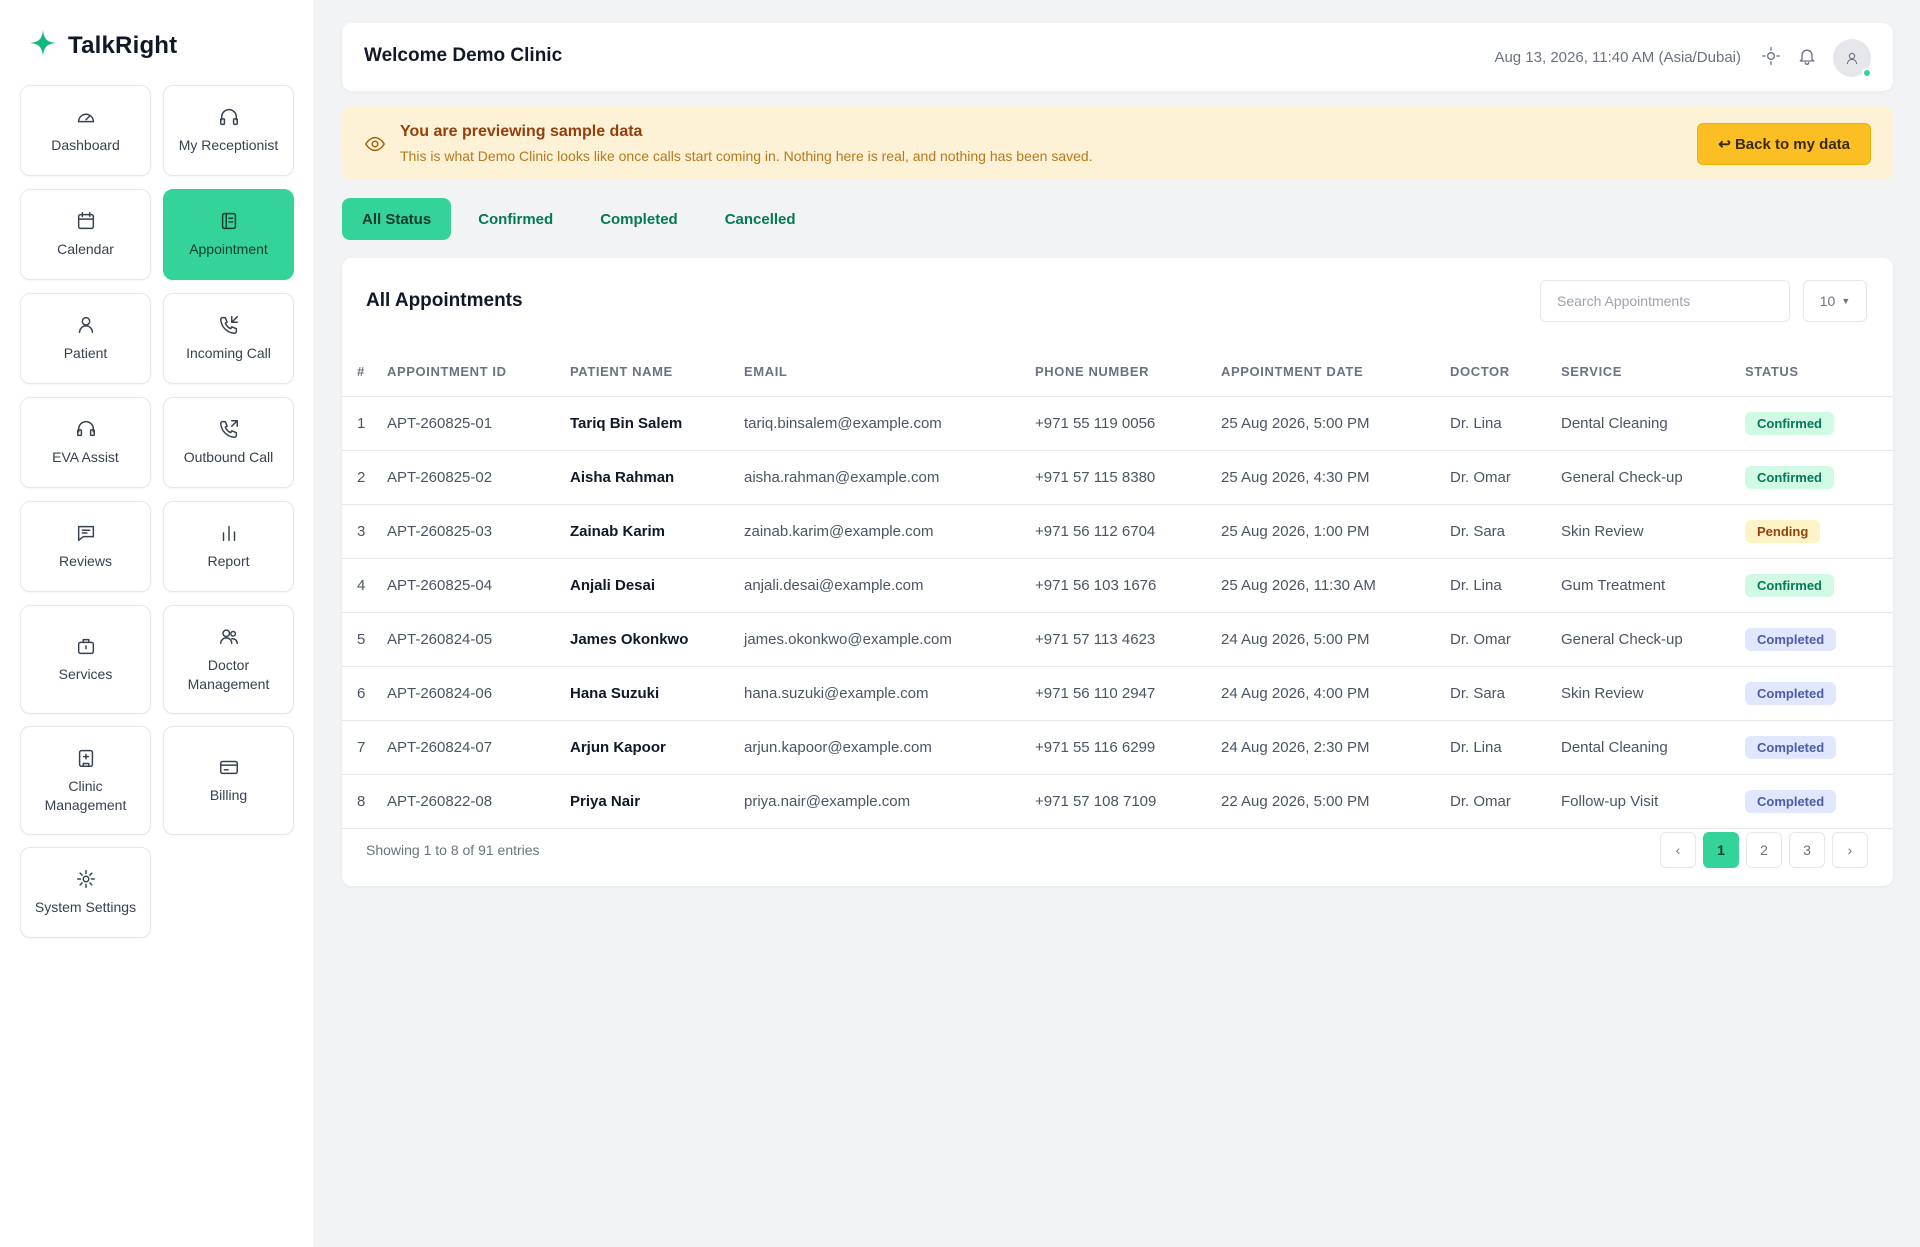 The width and height of the screenshot is (1920, 1247). Describe the element at coordinates (639, 219) in the screenshot. I see `tab-completed: Completed` at that location.